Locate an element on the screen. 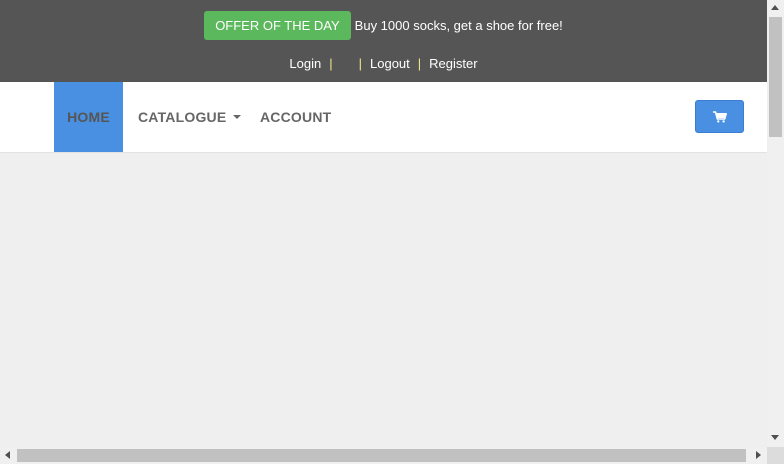 The width and height of the screenshot is (784, 464). horizontal-scrollbar is located at coordinates (383, 455).